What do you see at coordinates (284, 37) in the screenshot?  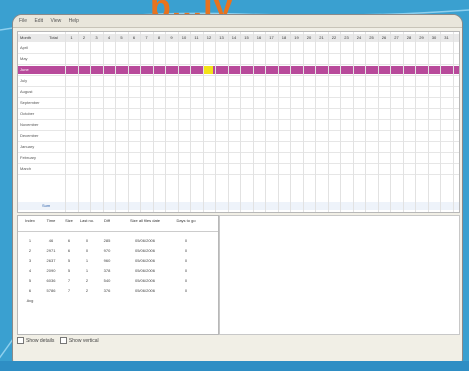 I see `day-column-header: 18` at bounding box center [284, 37].